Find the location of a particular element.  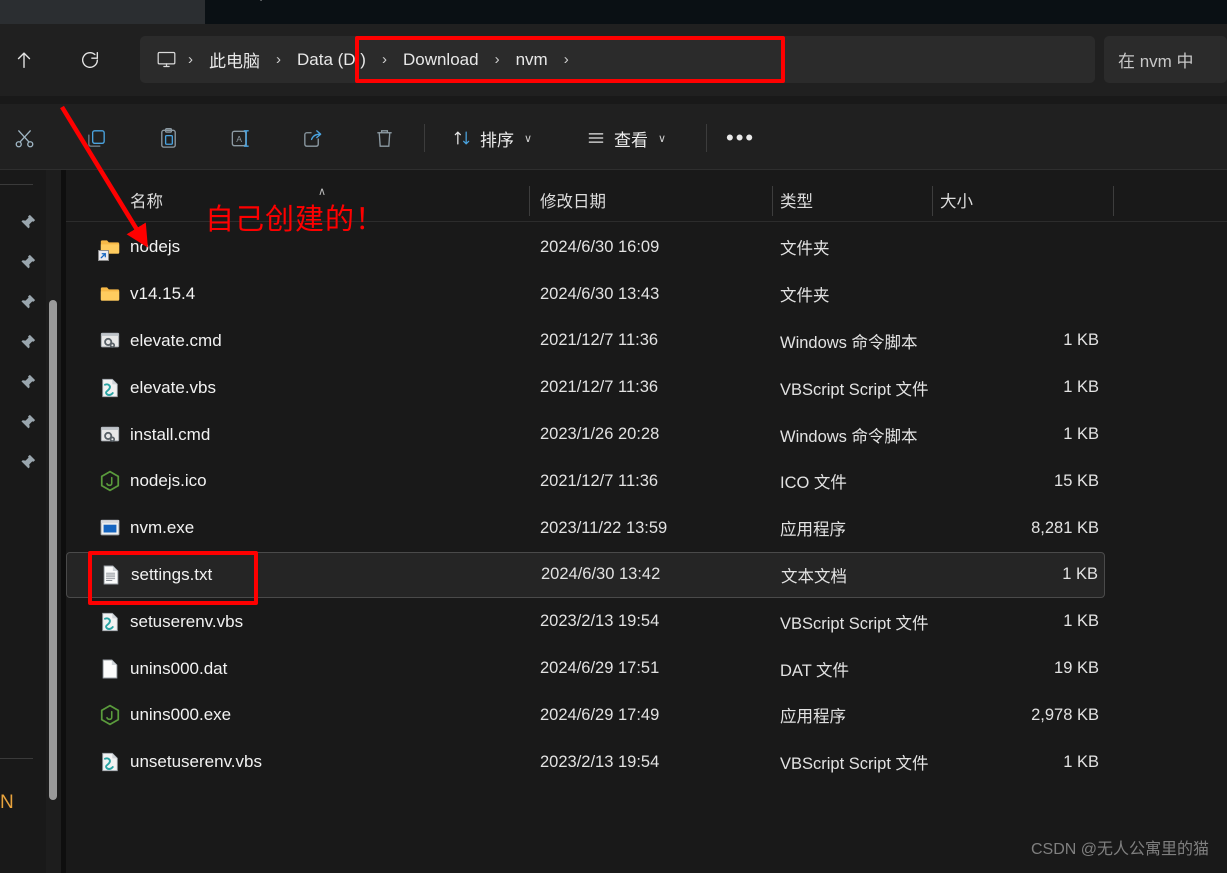

file-size: 19 KB is located at coordinates (1076, 668).